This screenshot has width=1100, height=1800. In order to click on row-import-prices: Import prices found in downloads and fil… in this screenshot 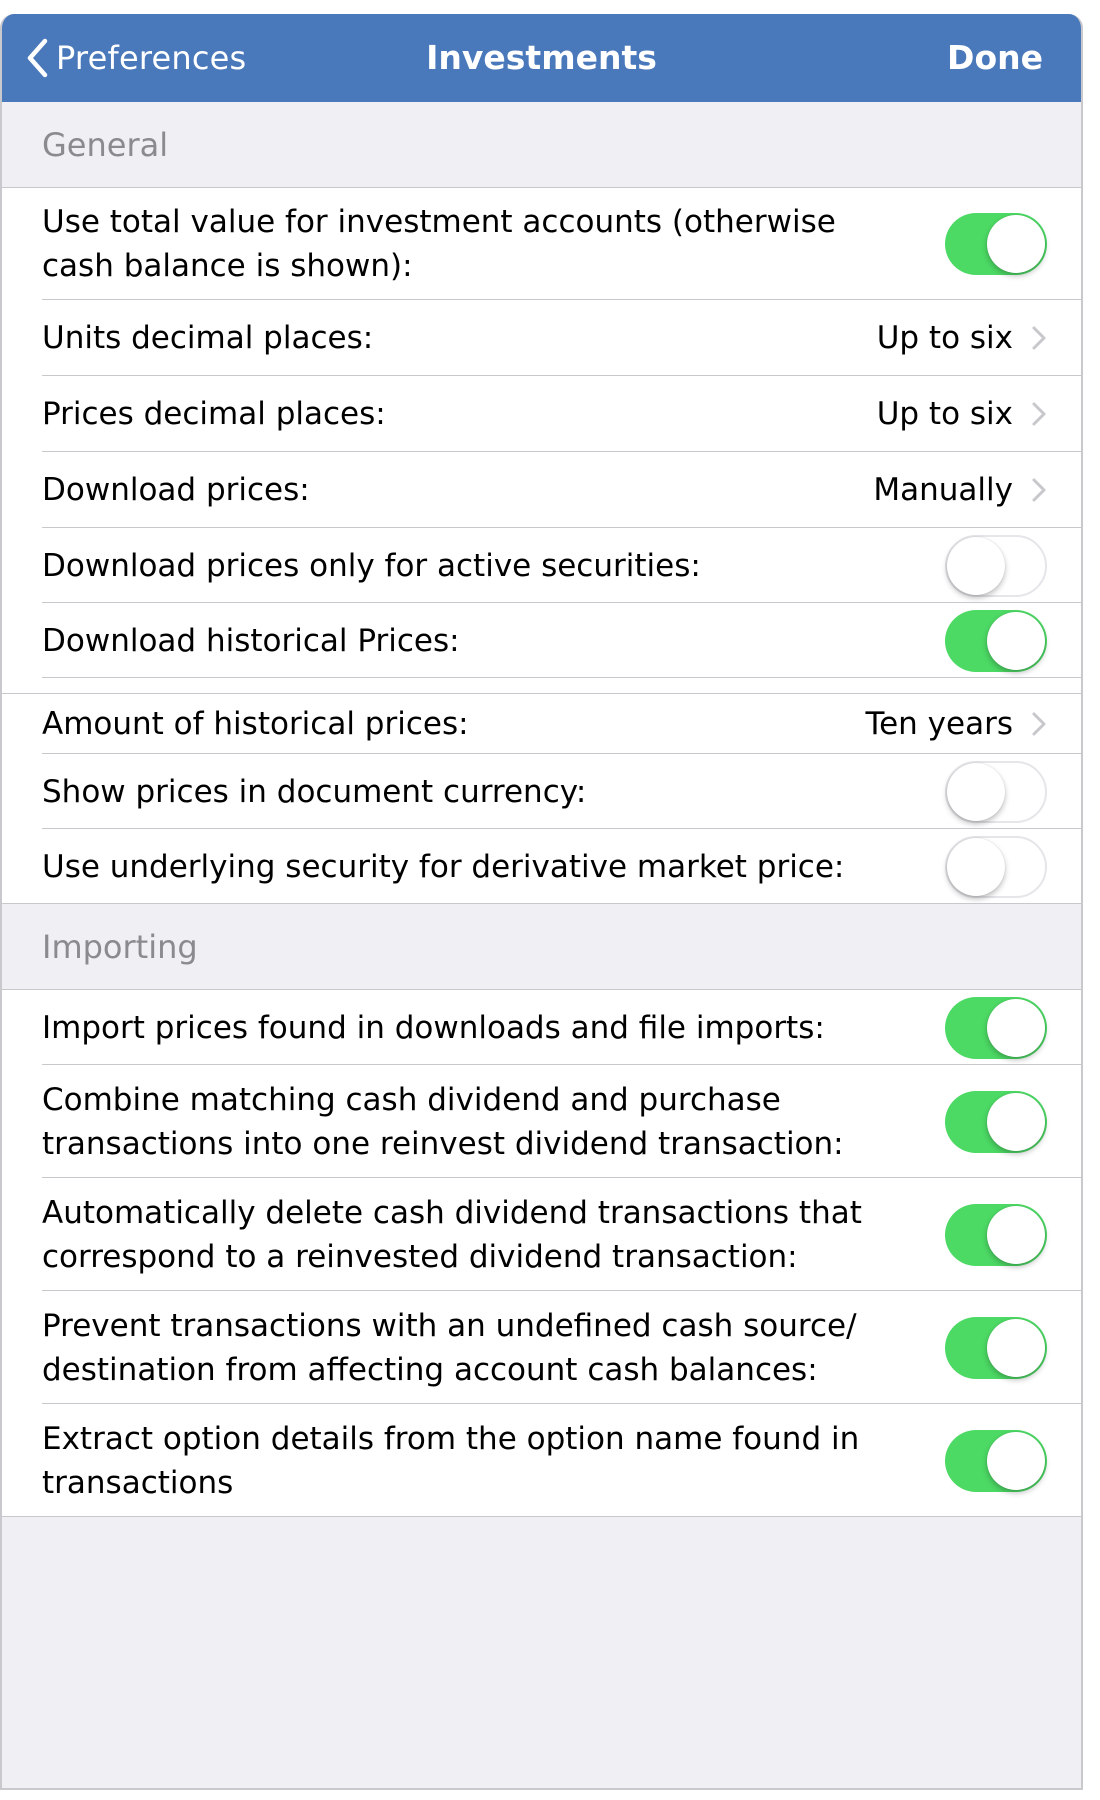, I will do `click(541, 1027)`.